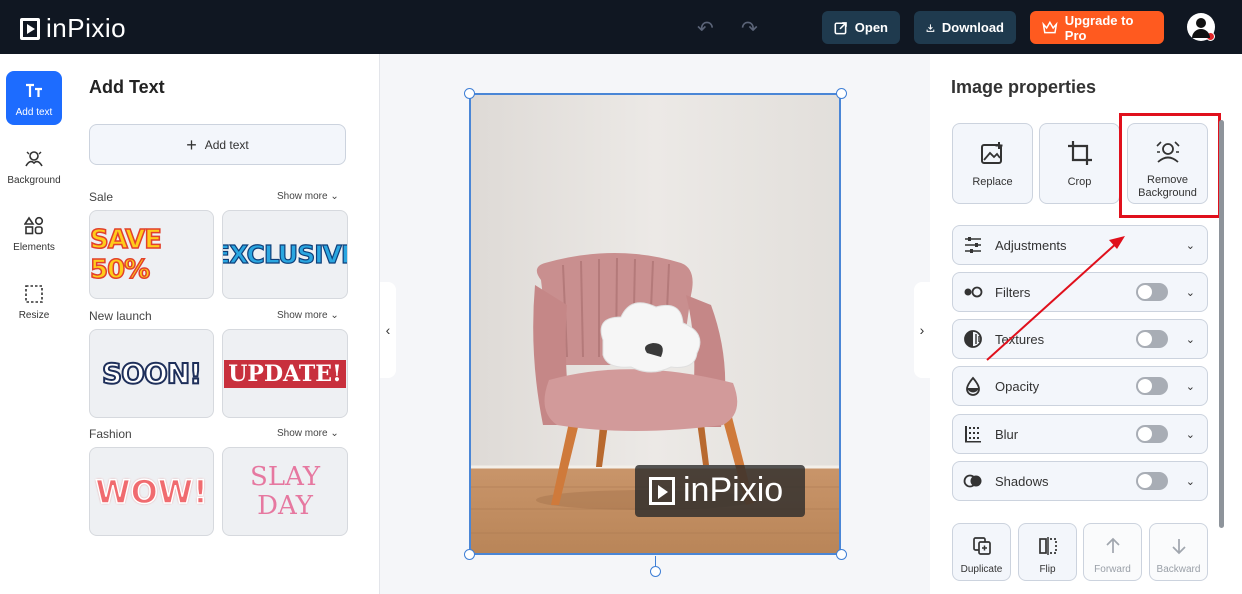  I want to click on top-bar: inPixio ↶ ↷ Open Download Upgrade to Pro, so click(621, 27).